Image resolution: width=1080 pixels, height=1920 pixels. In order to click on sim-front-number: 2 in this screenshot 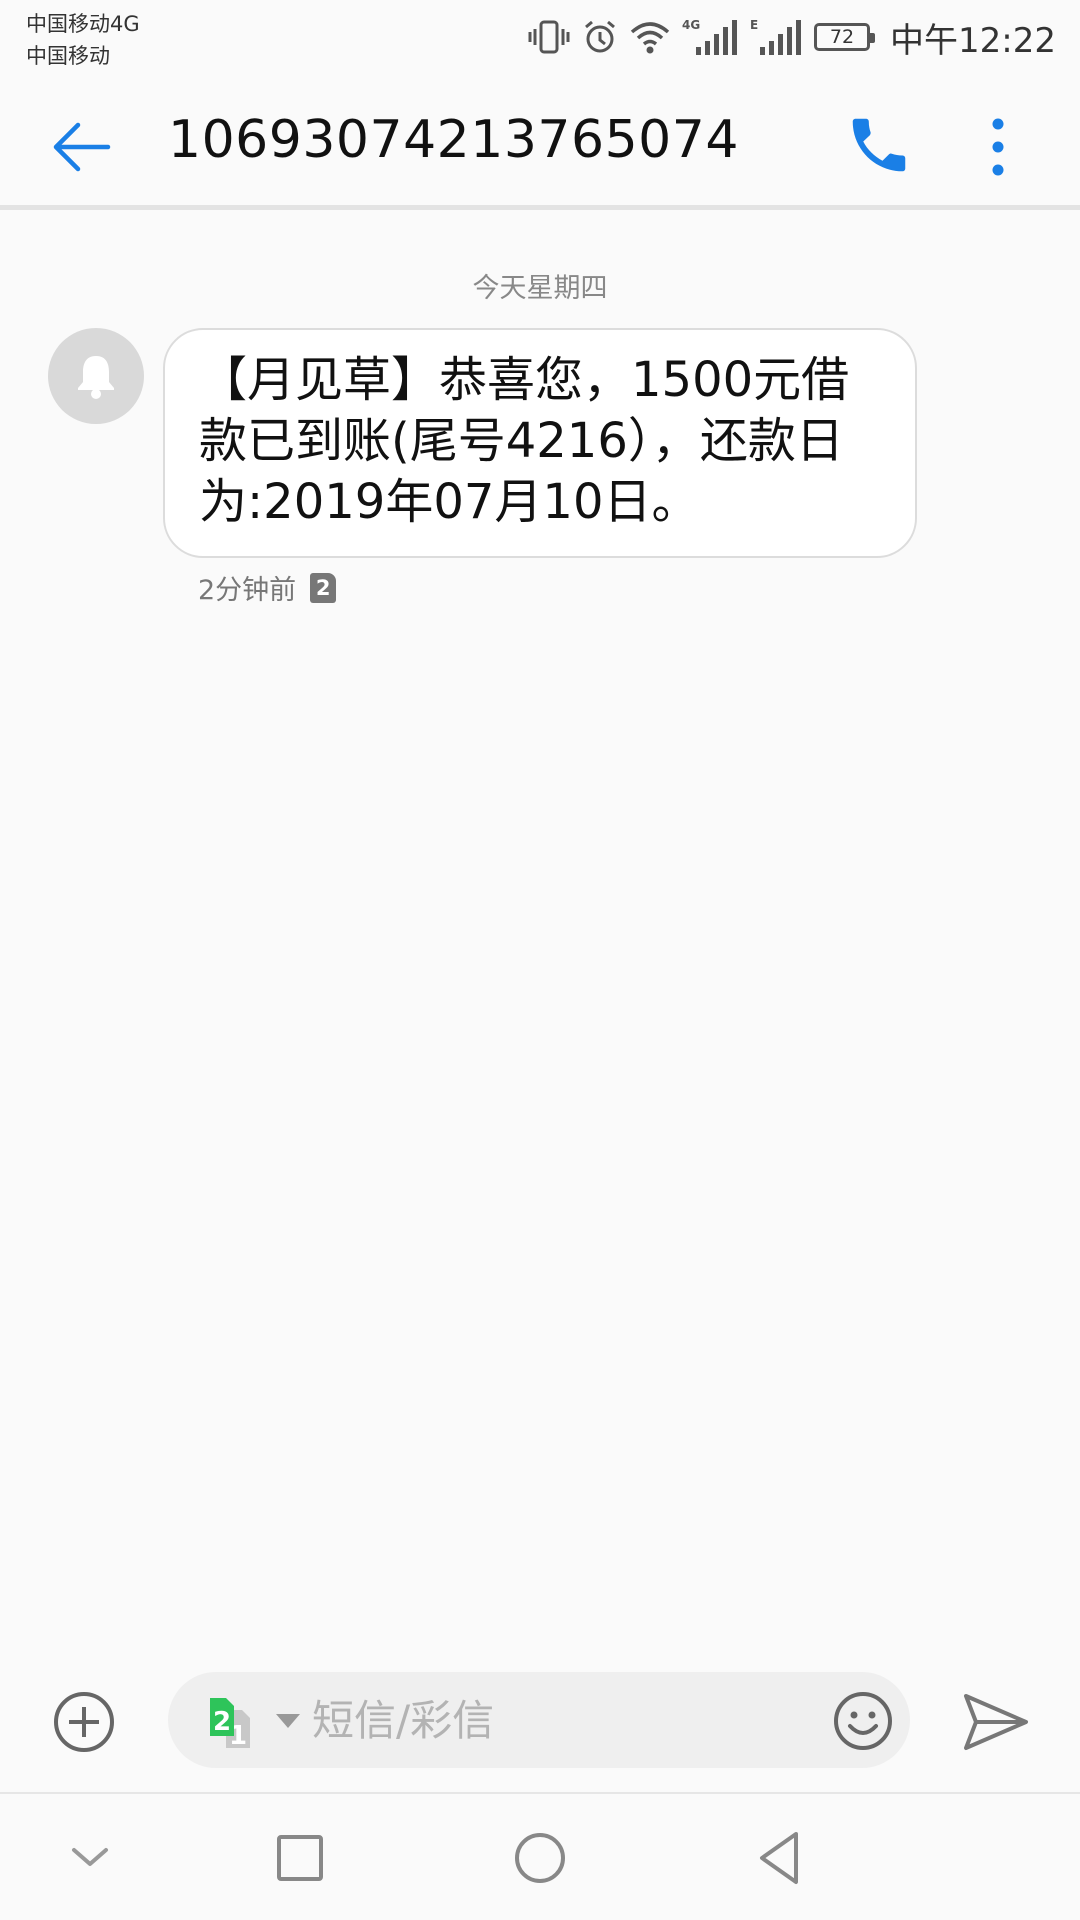, I will do `click(222, 1722)`.